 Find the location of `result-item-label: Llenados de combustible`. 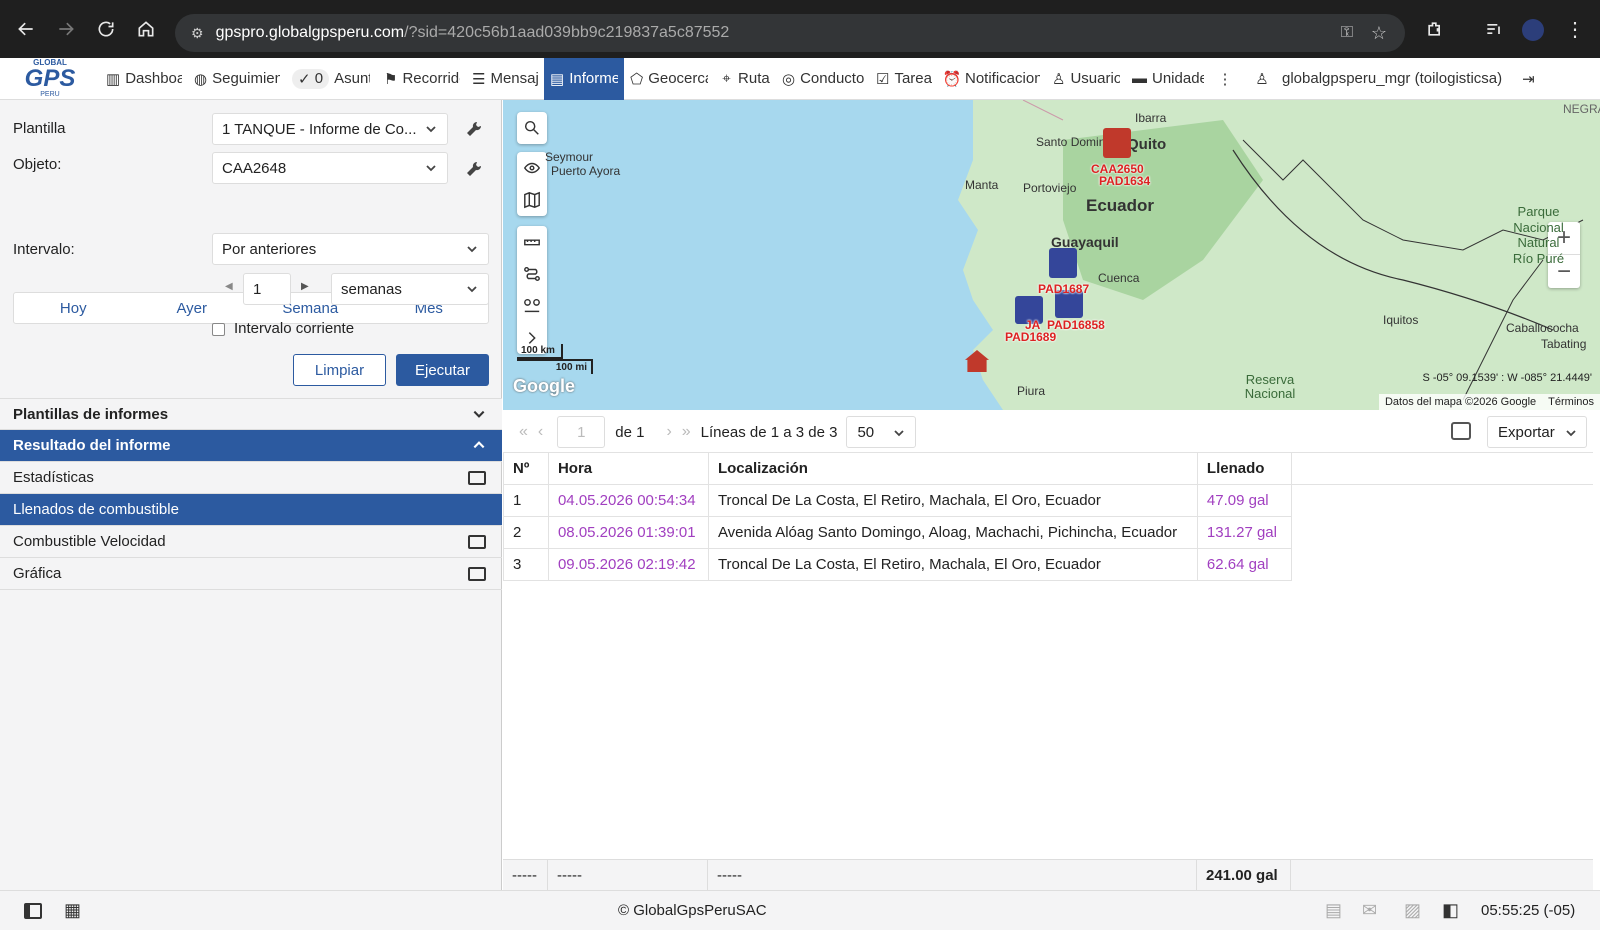

result-item-label: Llenados de combustible is located at coordinates (96, 509).